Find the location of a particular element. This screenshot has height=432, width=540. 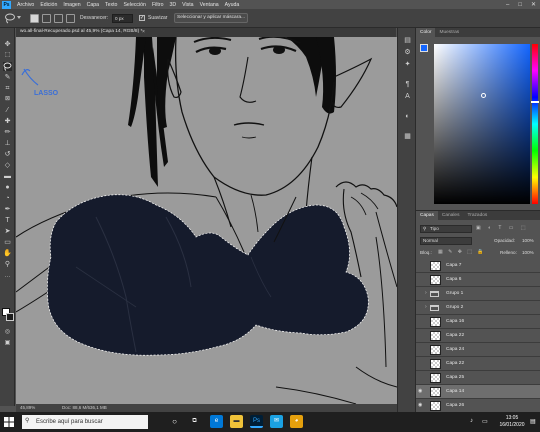

dodge-tool-icon: ◔ is located at coordinates (7, 198).